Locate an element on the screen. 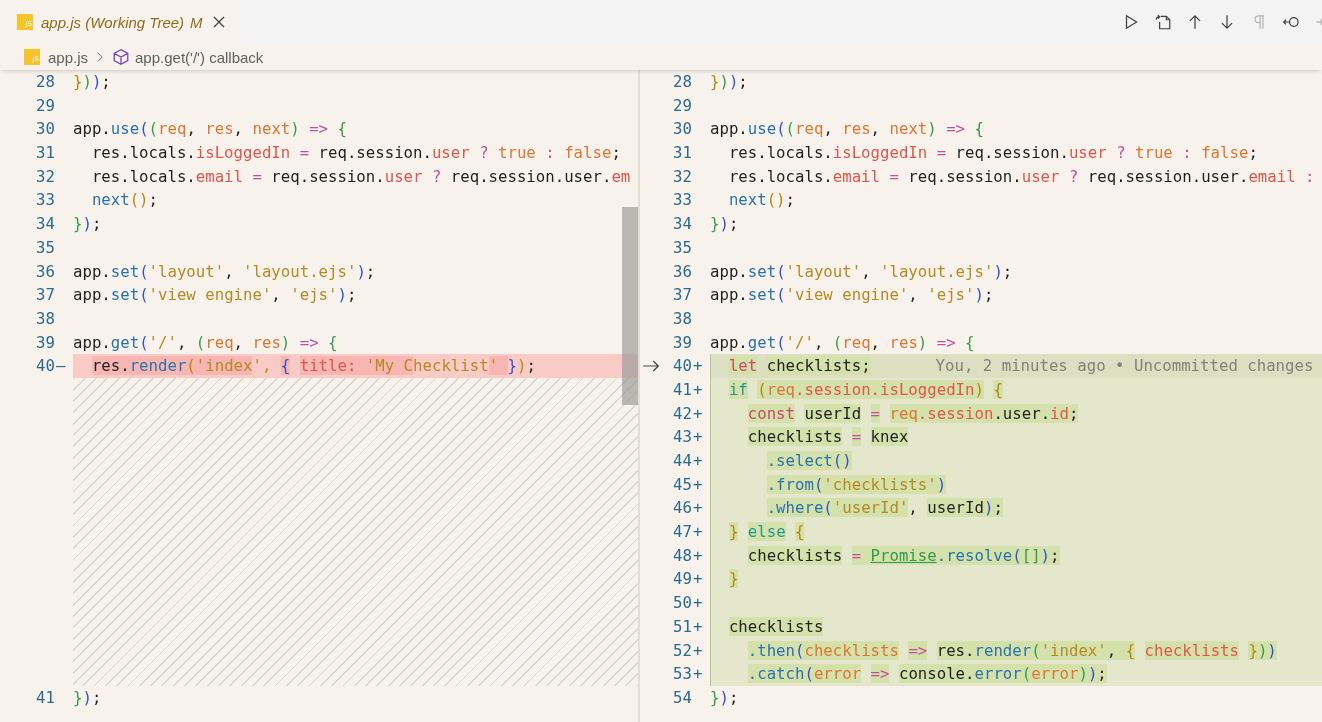 This screenshot has height=722, width=1322. line-number: 48 is located at coordinates (682, 555).